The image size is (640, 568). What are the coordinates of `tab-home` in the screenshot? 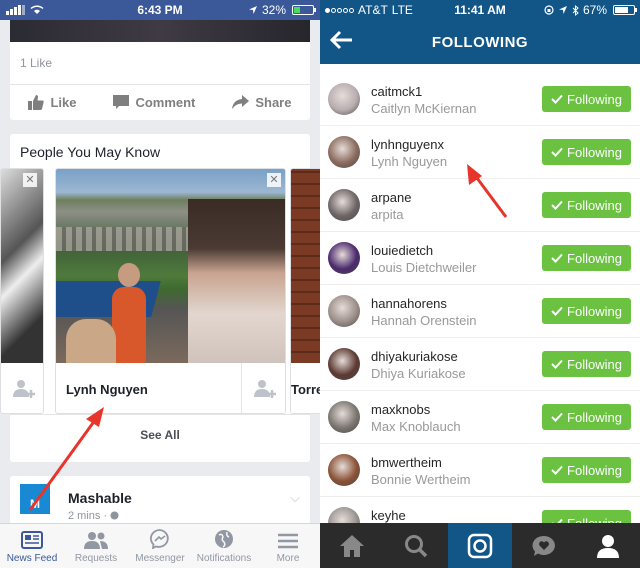 It's located at (352, 545).